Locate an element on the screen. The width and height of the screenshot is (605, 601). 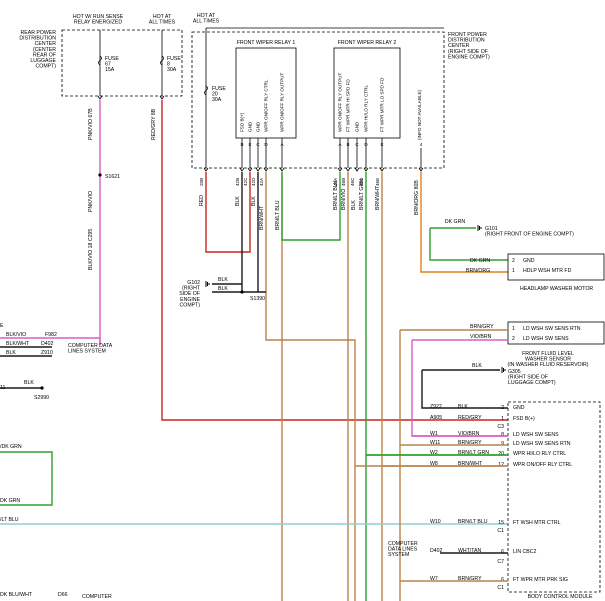
wire-label-brn-lt-blu-2: BRN/LT BLU is located at coordinates (336, 195).